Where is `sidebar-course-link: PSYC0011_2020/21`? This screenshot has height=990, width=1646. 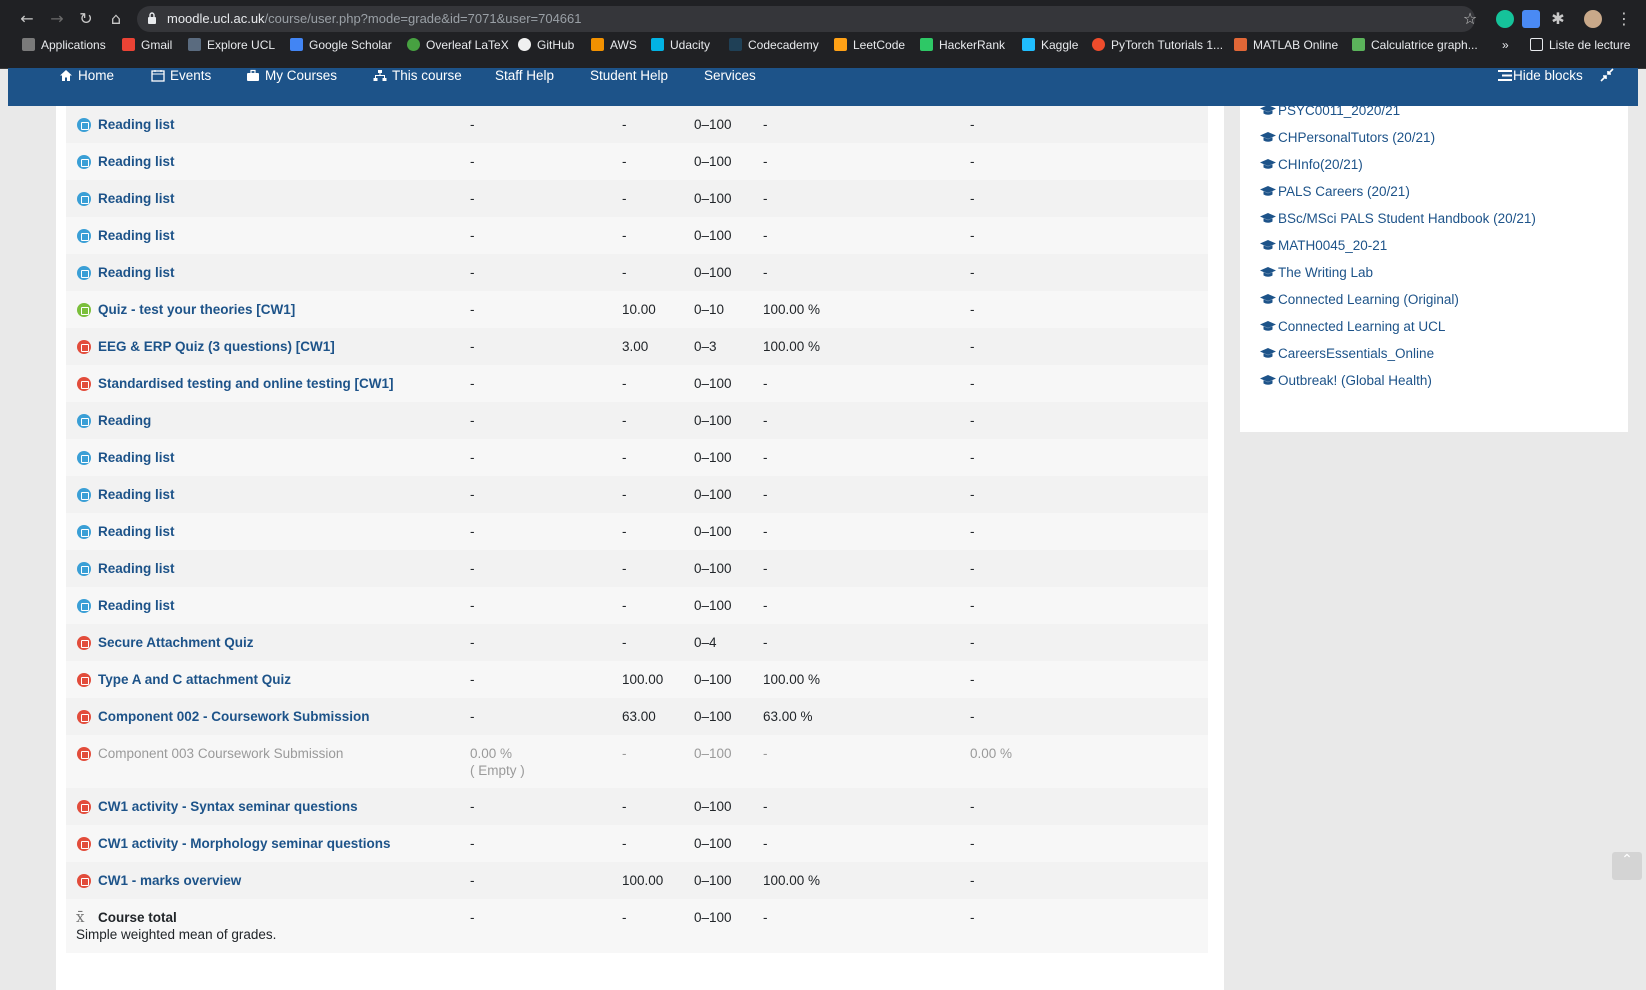 sidebar-course-link: PSYC0011_2020/21 is located at coordinates (1330, 110).